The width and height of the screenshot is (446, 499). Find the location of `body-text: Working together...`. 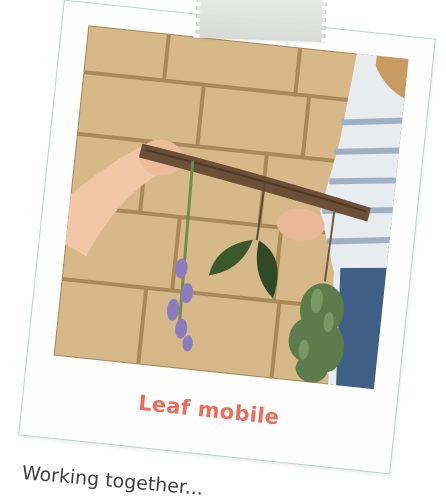

body-text: Working together... is located at coordinates (113, 480).